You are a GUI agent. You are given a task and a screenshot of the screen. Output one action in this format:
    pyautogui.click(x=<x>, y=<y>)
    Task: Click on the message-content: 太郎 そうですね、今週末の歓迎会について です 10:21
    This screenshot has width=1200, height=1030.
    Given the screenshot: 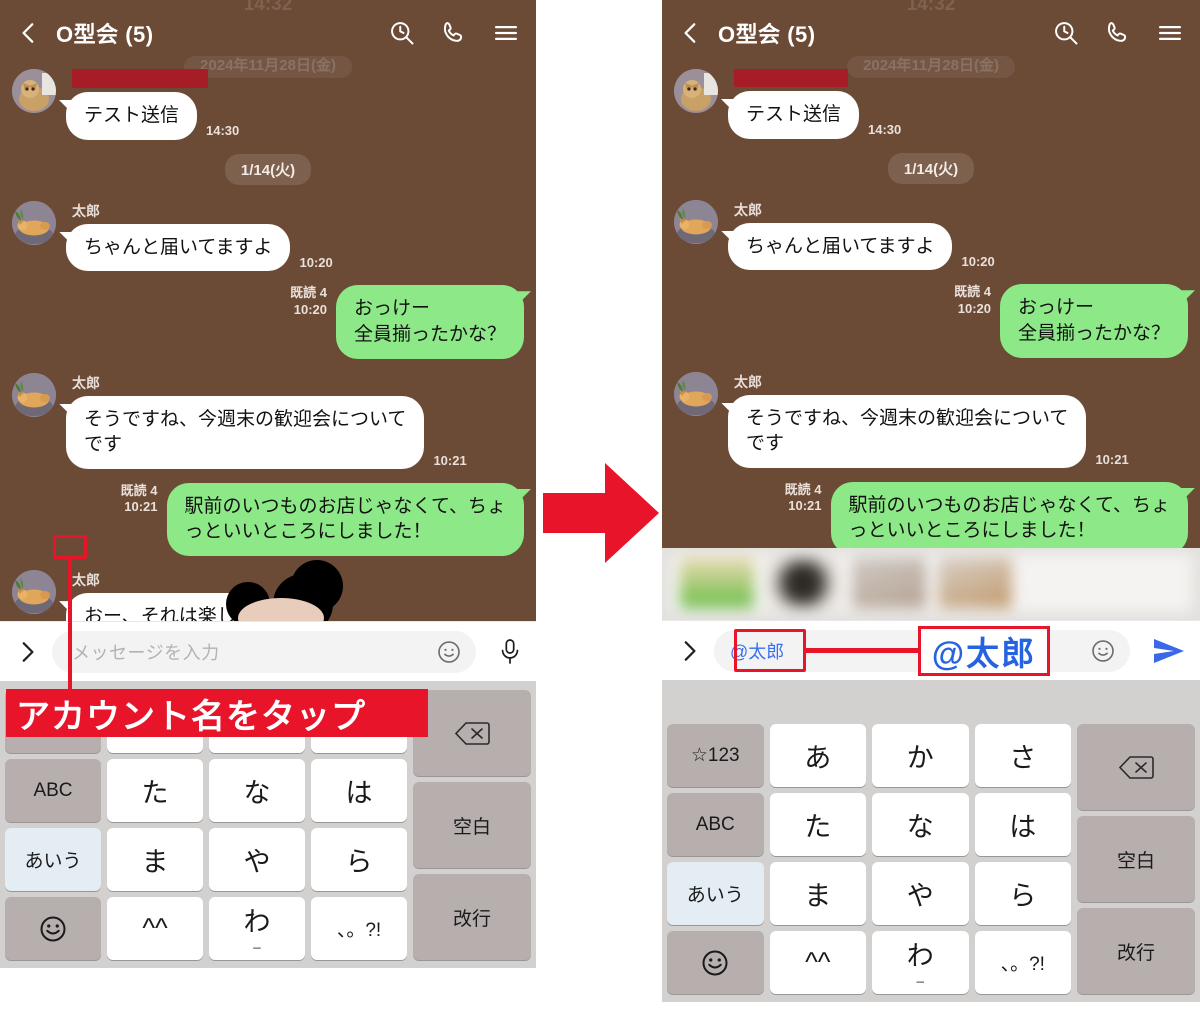 What is the action you would take?
    pyautogui.click(x=266, y=421)
    